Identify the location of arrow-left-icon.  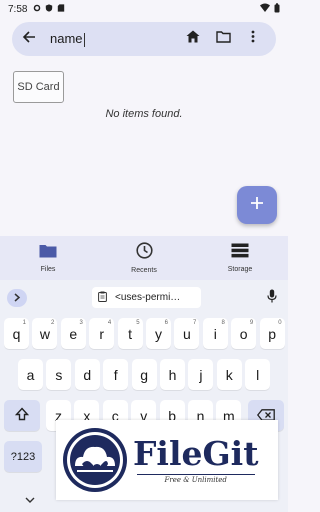
(29, 39).